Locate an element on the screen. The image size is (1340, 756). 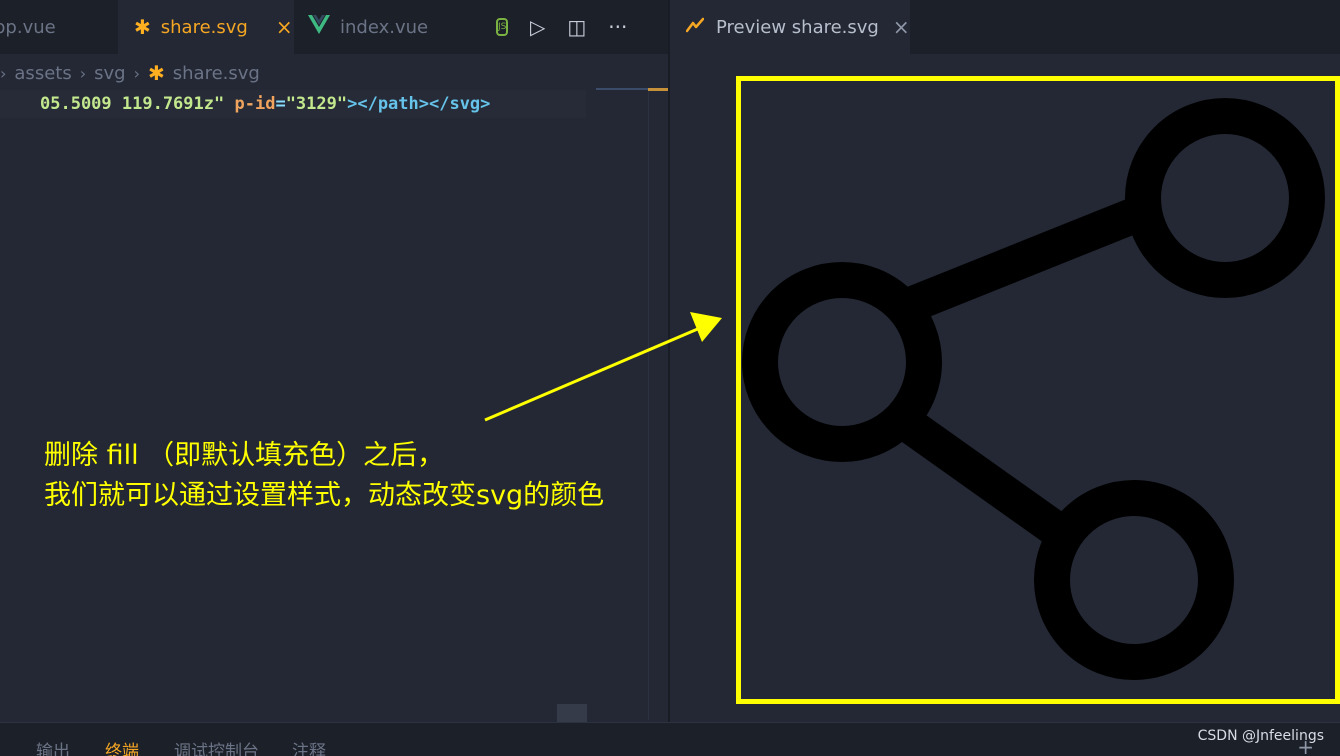
js-icon: JS is located at coordinates (502, 27).